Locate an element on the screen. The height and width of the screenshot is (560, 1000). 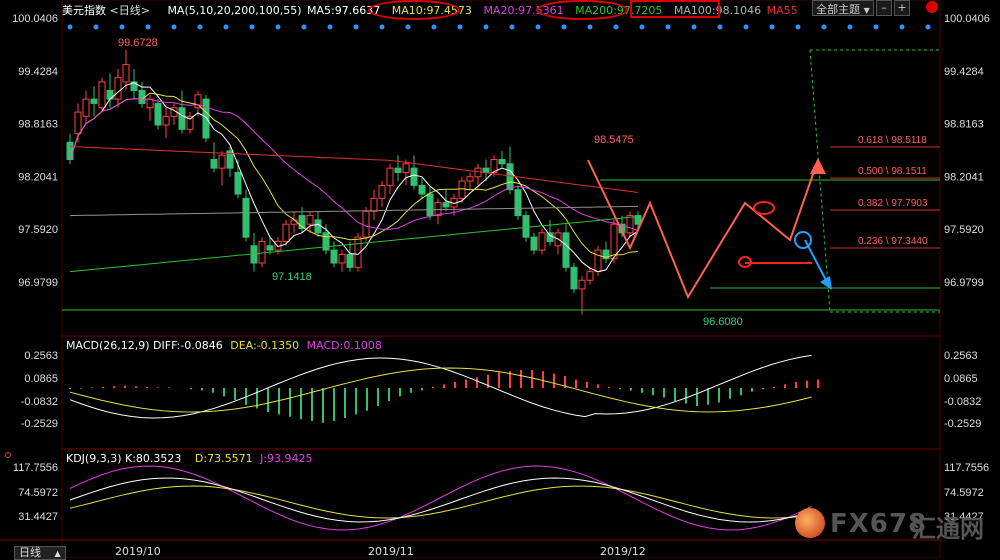
kdj-header: KDJ(9,3,3) K:80.3523 D:73.5571 J:93.9425 is located at coordinates (189, 458).